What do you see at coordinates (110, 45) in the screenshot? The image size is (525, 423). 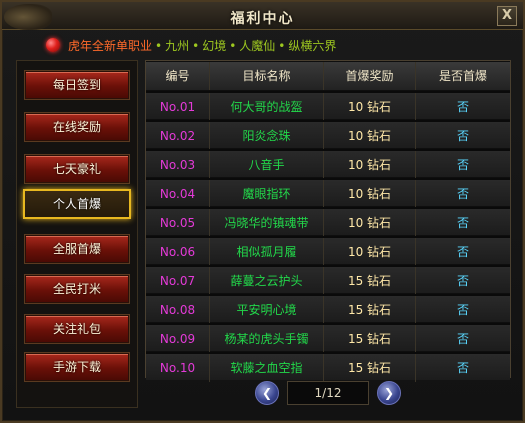 I see `server-prefix: 虎年全新单职业` at bounding box center [110, 45].